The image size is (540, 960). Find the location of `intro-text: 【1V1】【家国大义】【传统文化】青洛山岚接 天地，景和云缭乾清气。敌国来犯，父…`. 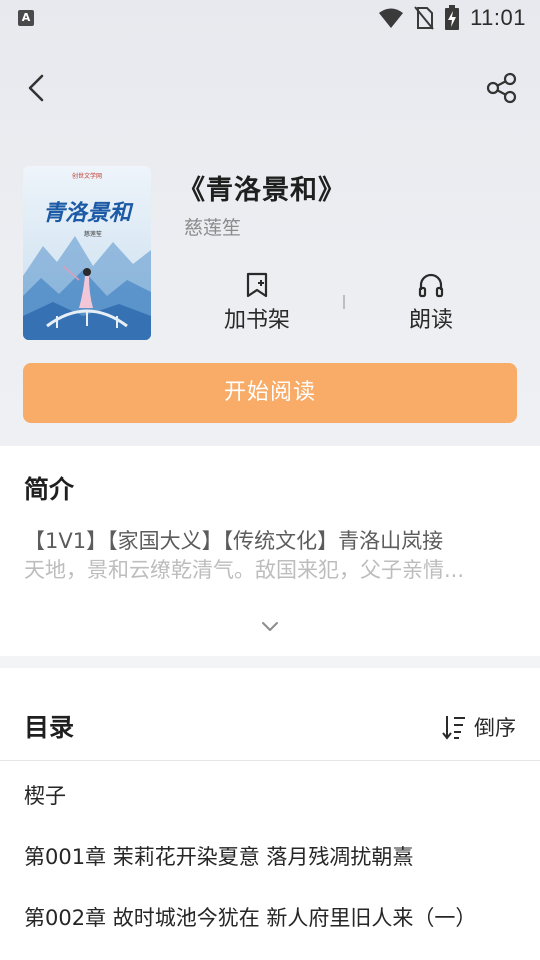

intro-text: 【1V1】【家国大义】【传统文化】青洛山岚接 天地，景和云缭乾清气。敌国来犯，父… is located at coordinates (270, 556).